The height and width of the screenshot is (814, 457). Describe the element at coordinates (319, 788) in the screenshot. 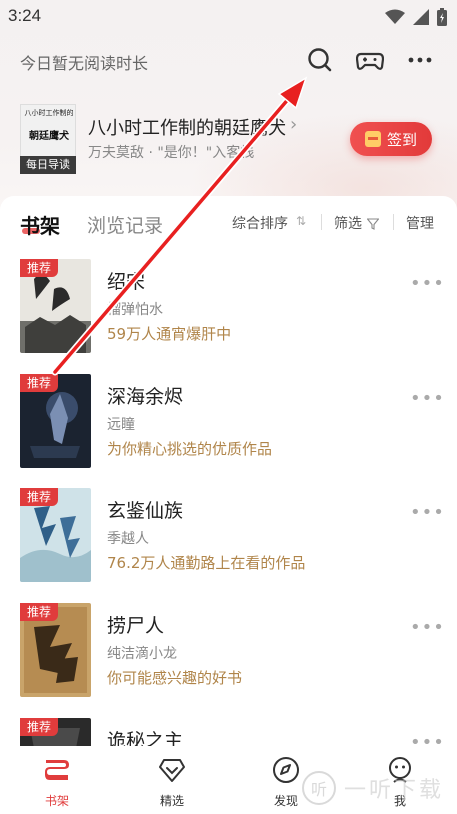

I see `watermark-logo: 听` at that location.